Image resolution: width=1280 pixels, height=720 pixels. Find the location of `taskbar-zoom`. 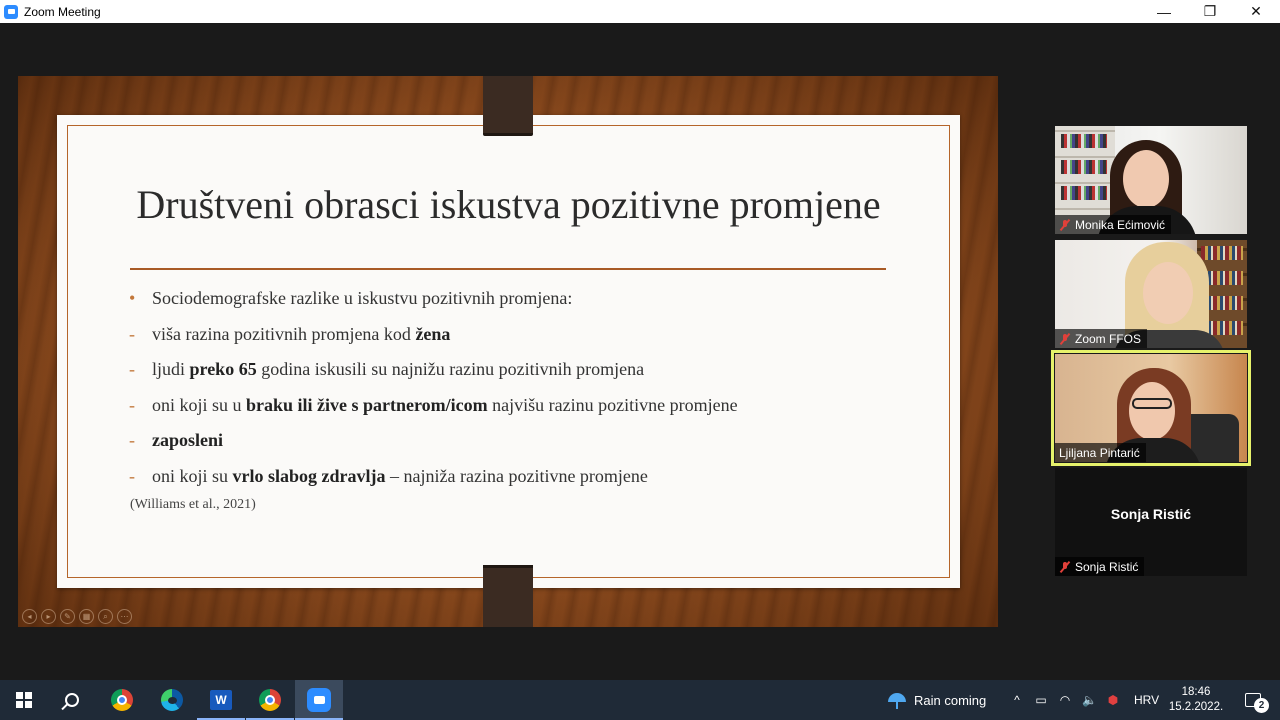

taskbar-zoom is located at coordinates (319, 700).